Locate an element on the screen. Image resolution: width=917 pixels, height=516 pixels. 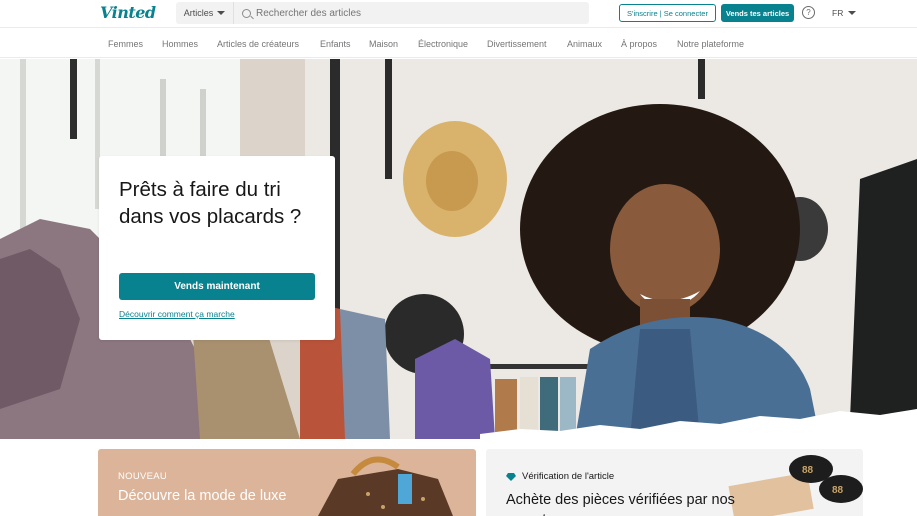
search-category-label: Articles is located at coordinates (198, 13).